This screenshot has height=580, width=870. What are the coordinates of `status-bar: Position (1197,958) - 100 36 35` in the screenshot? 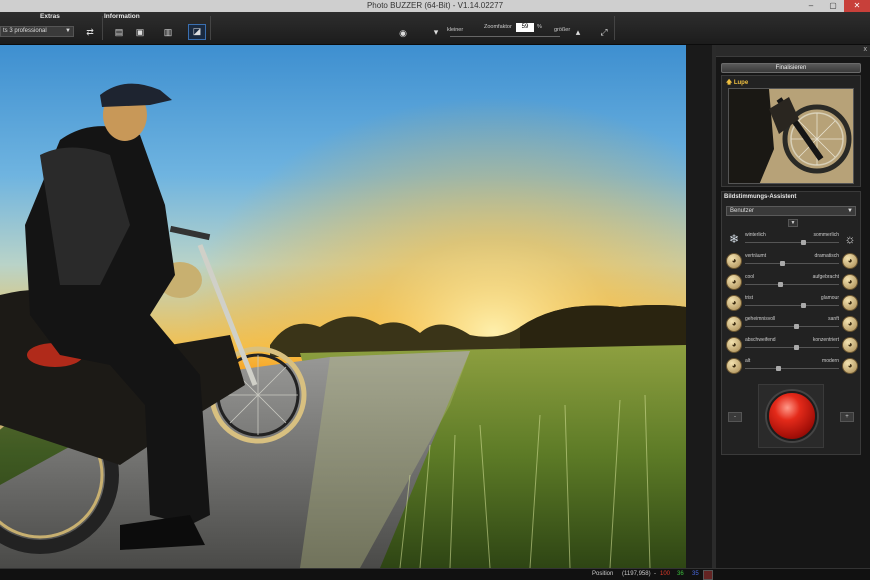 It's located at (435, 574).